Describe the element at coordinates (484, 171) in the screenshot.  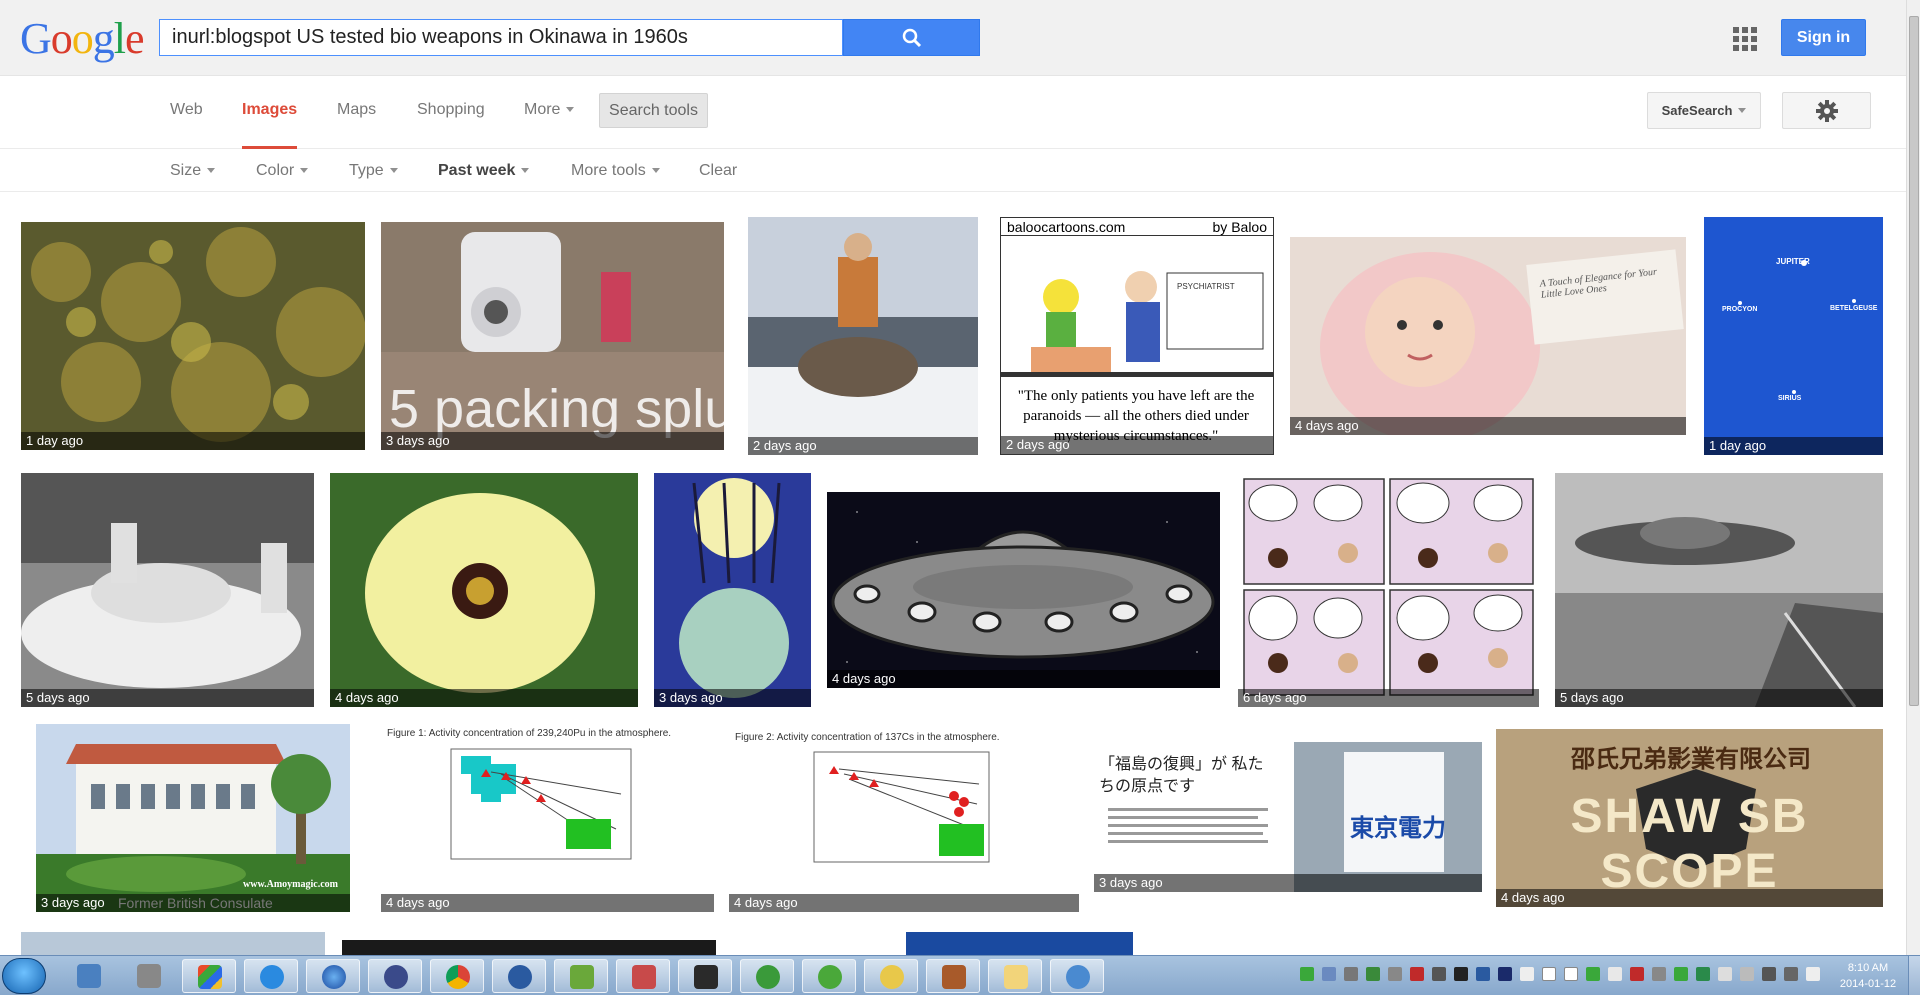
I see `time-filter: Past week` at that location.